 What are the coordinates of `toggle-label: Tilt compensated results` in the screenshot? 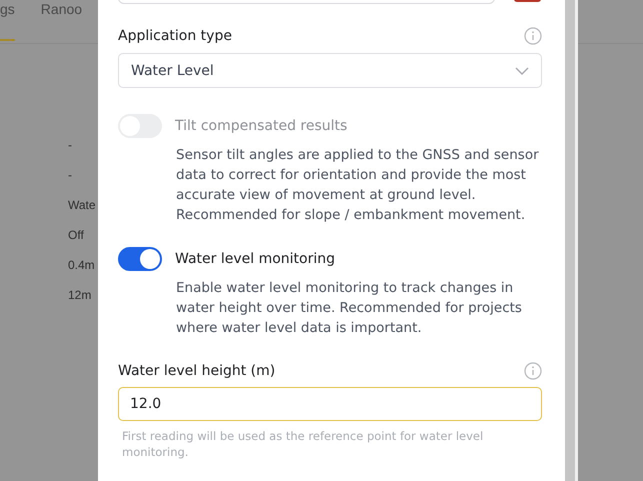 It's located at (261, 126).